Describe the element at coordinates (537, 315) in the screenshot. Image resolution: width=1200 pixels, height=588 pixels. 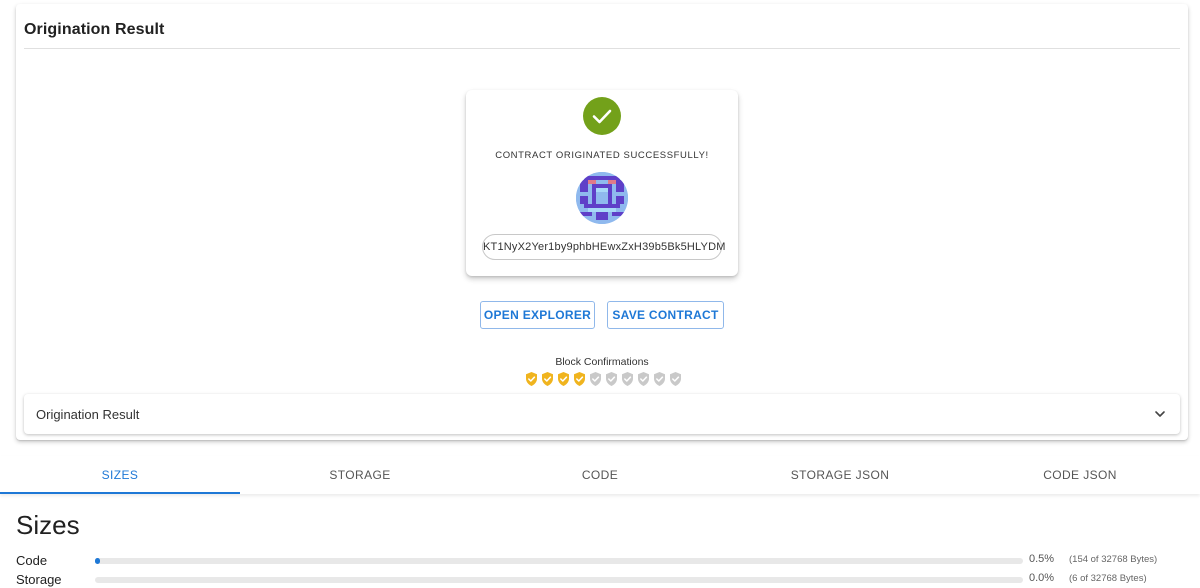
I see `open-explorer-button: OPEN EXPLORER` at that location.